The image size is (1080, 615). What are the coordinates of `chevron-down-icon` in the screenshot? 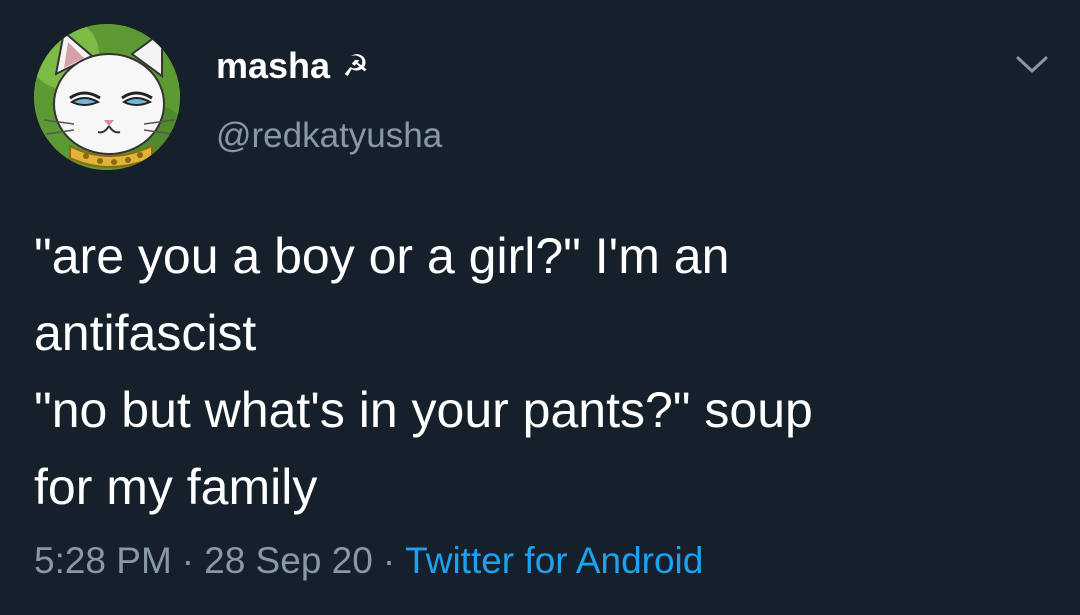 It's located at (1032, 64).